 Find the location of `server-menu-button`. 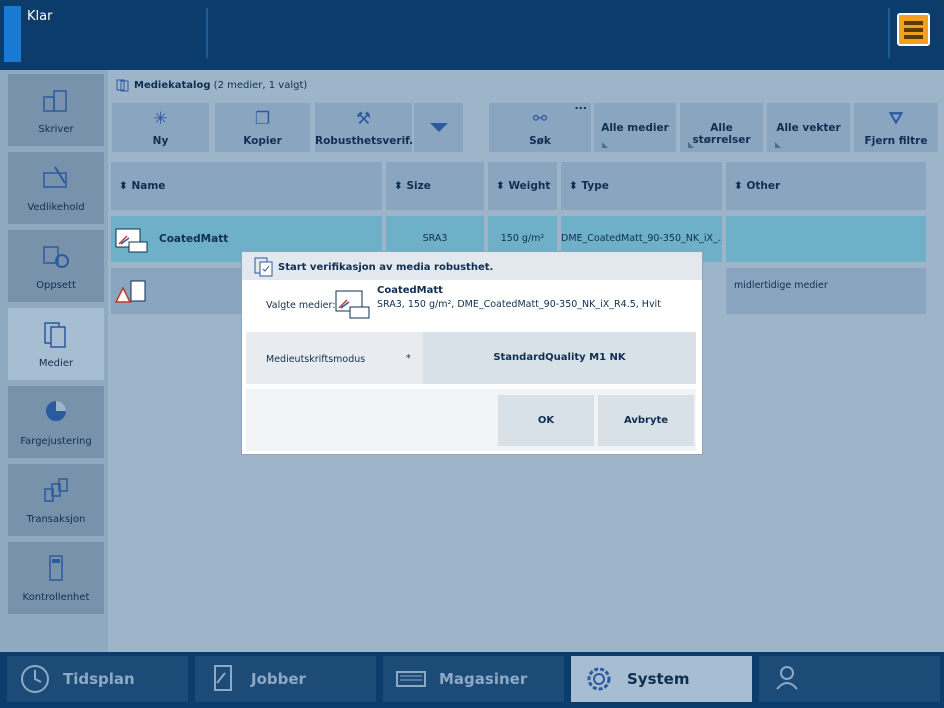

server-menu-button is located at coordinates (913, 29).